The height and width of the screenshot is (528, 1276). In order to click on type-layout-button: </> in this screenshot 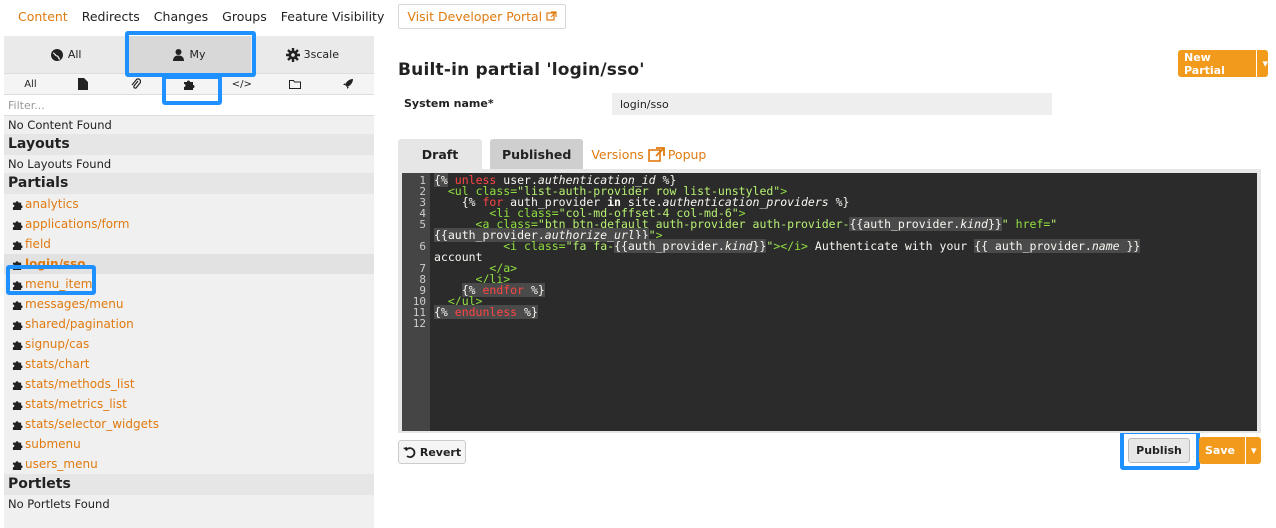, I will do `click(241, 84)`.